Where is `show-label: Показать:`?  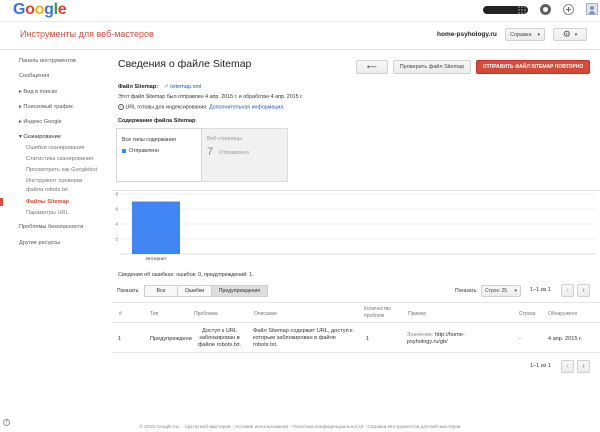 show-label: Показать: is located at coordinates (128, 291).